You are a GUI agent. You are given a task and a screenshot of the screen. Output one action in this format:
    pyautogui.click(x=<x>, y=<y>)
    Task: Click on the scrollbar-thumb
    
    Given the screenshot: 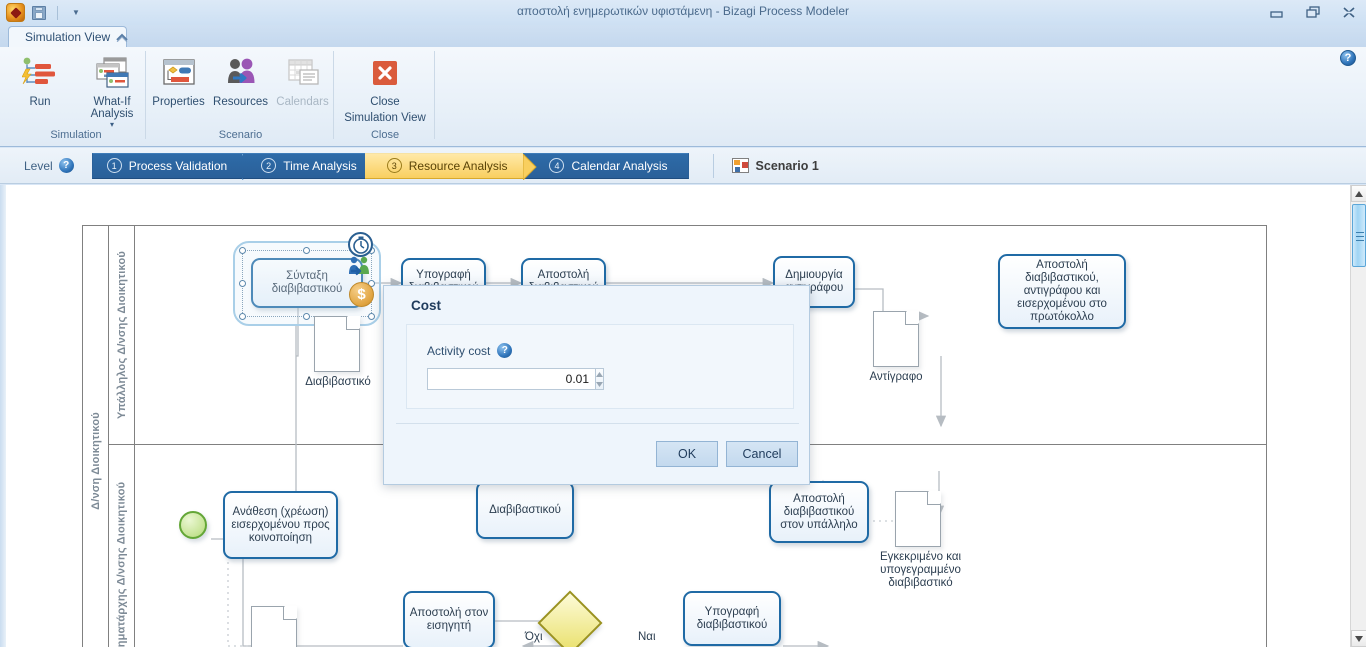 What is the action you would take?
    pyautogui.click(x=1359, y=235)
    